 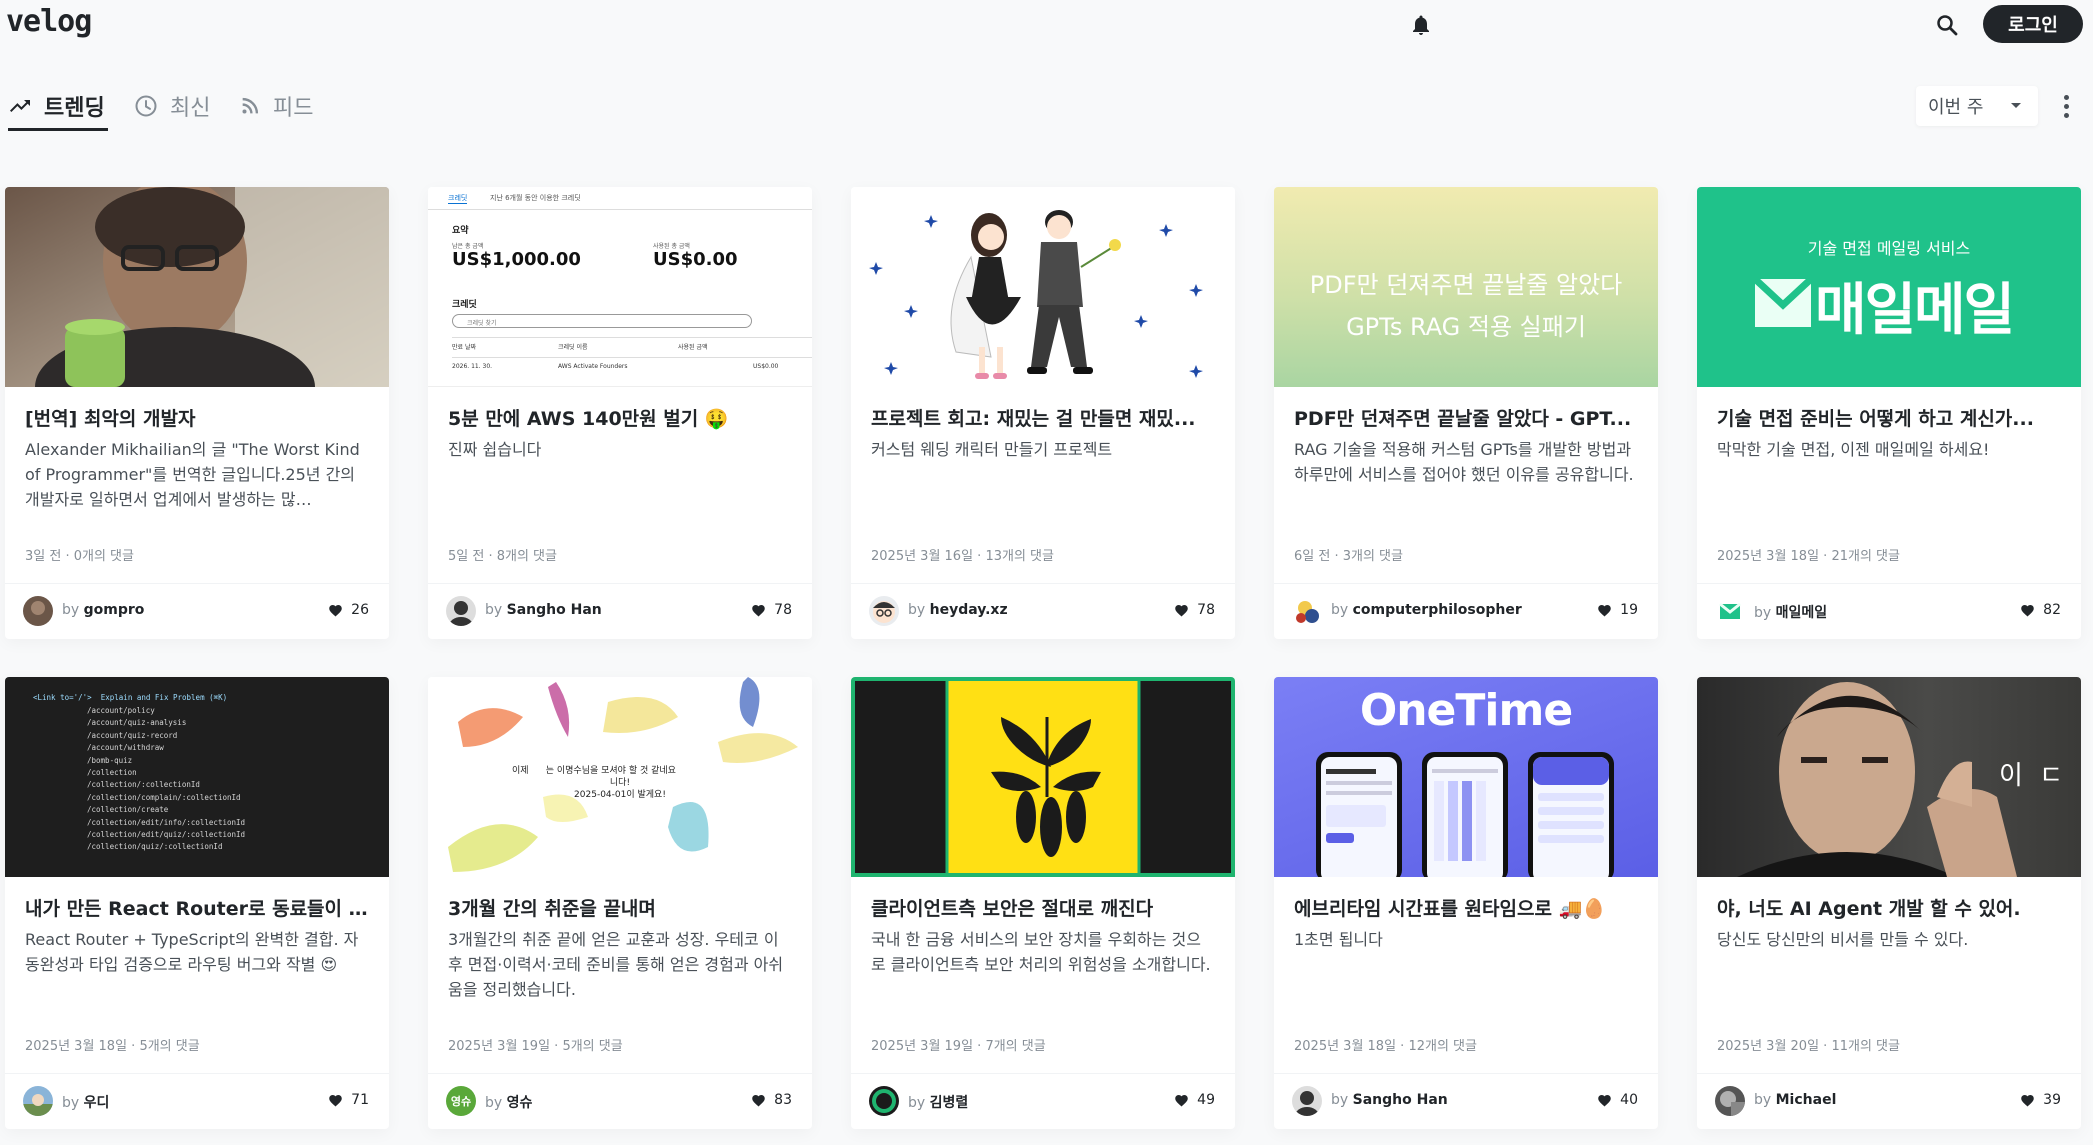 I want to click on post-thumbnail: OneTime, so click(x=1466, y=777).